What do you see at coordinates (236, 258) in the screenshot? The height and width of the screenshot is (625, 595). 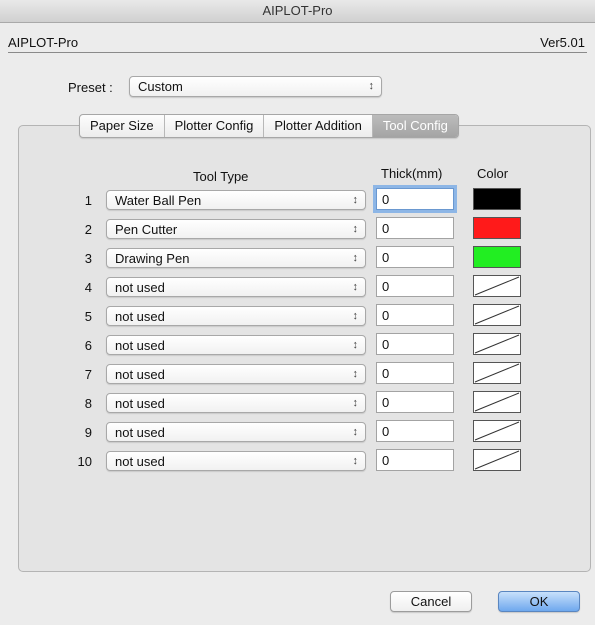 I see `tool-type-select: Drawing Pen ↕` at bounding box center [236, 258].